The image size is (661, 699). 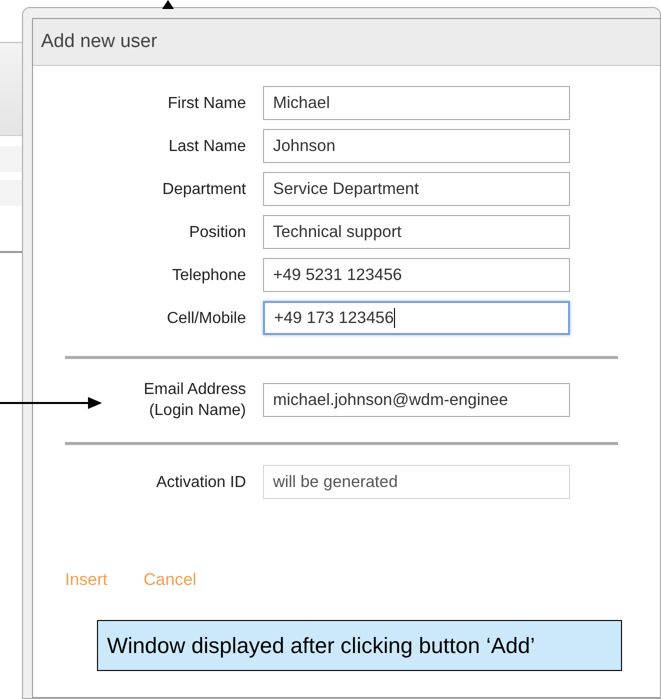 What do you see at coordinates (416, 232) in the screenshot?
I see `input-field: Technical support` at bounding box center [416, 232].